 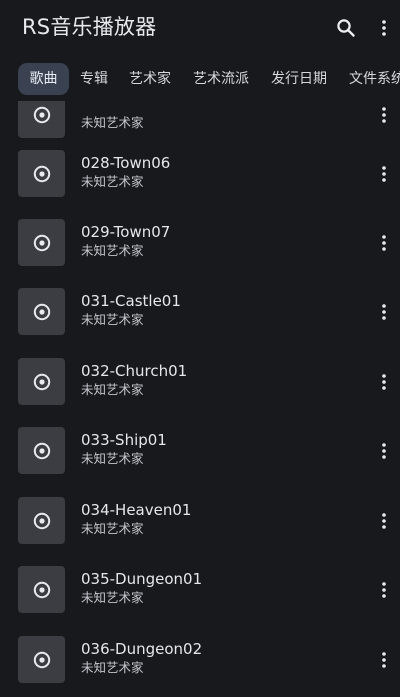 I want to click on search-button, so click(x=346, y=28).